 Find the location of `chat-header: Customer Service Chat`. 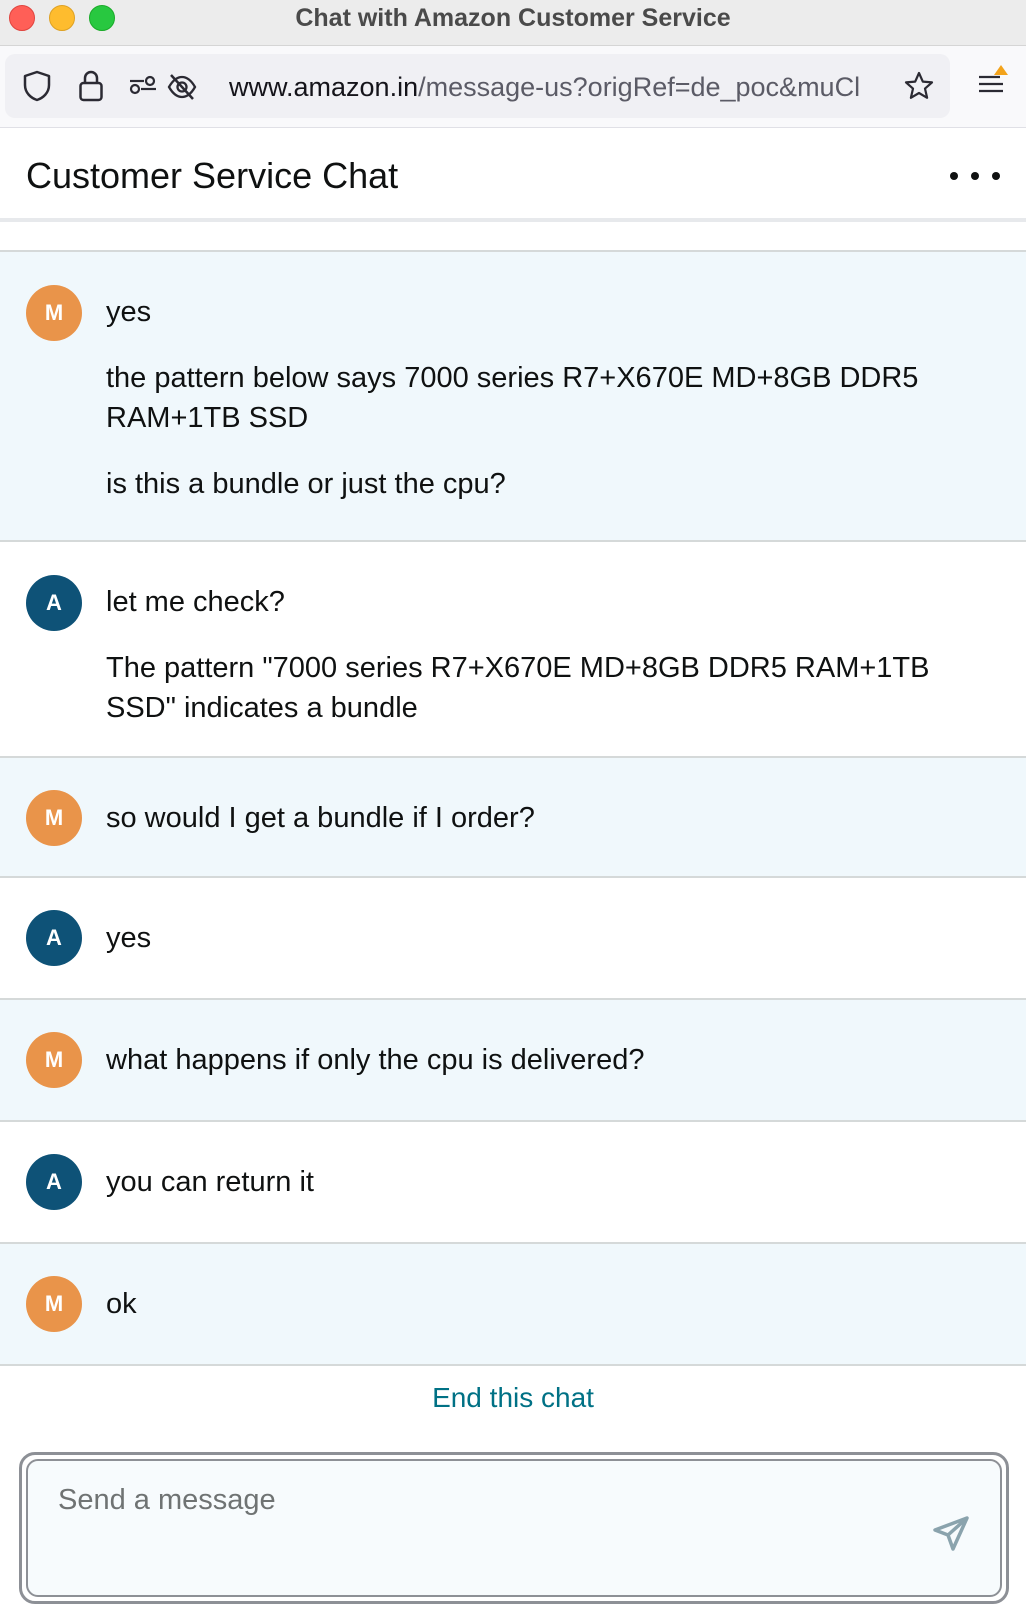

chat-header: Customer Service Chat is located at coordinates (513, 175).